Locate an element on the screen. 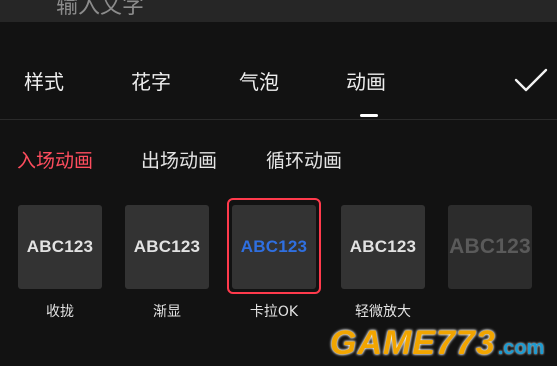 The height and width of the screenshot is (366, 557). text-input-placeholder: 输入文字 is located at coordinates (100, 10).